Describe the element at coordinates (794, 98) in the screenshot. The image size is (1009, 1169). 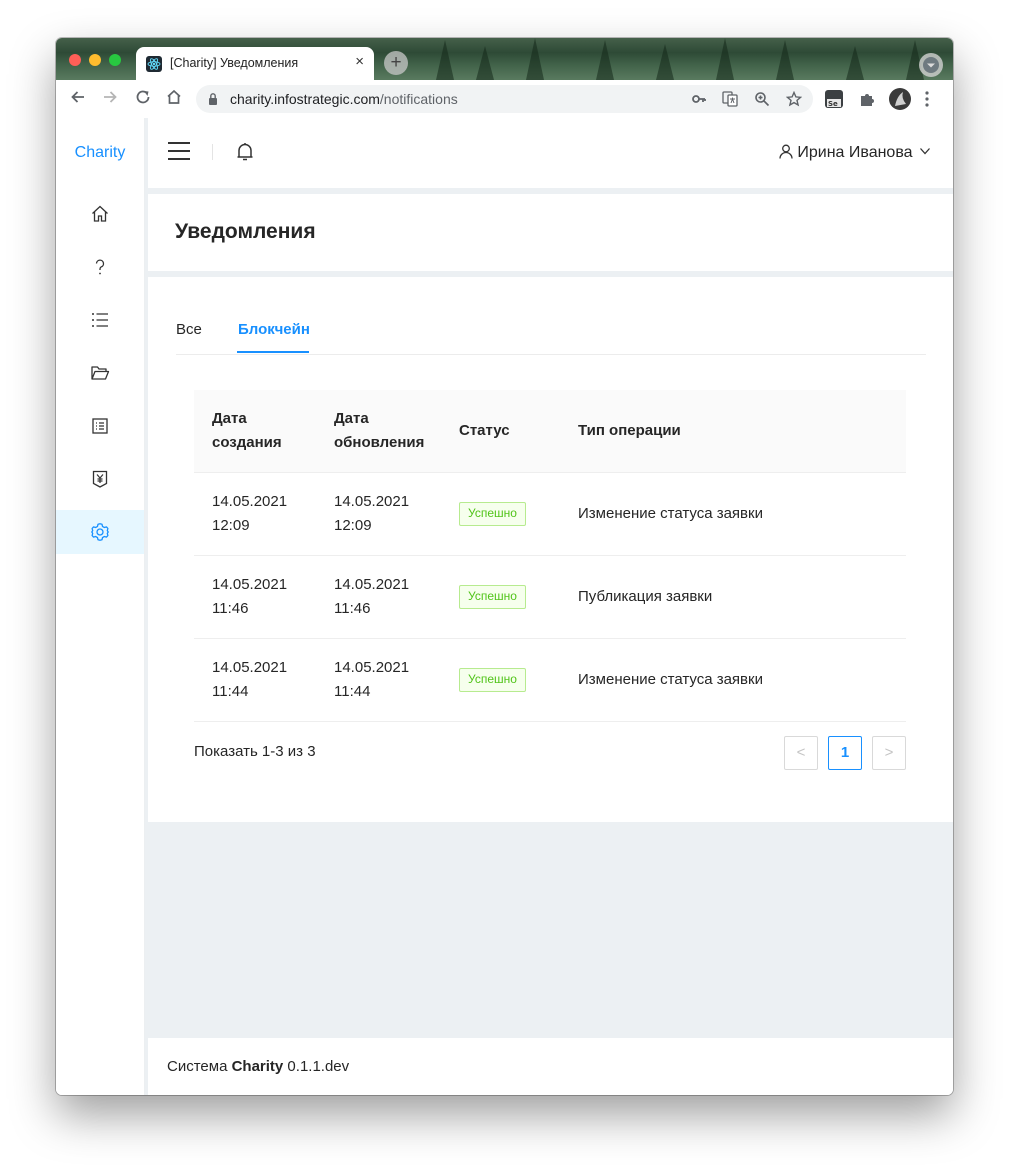
I see `star-icon` at that location.